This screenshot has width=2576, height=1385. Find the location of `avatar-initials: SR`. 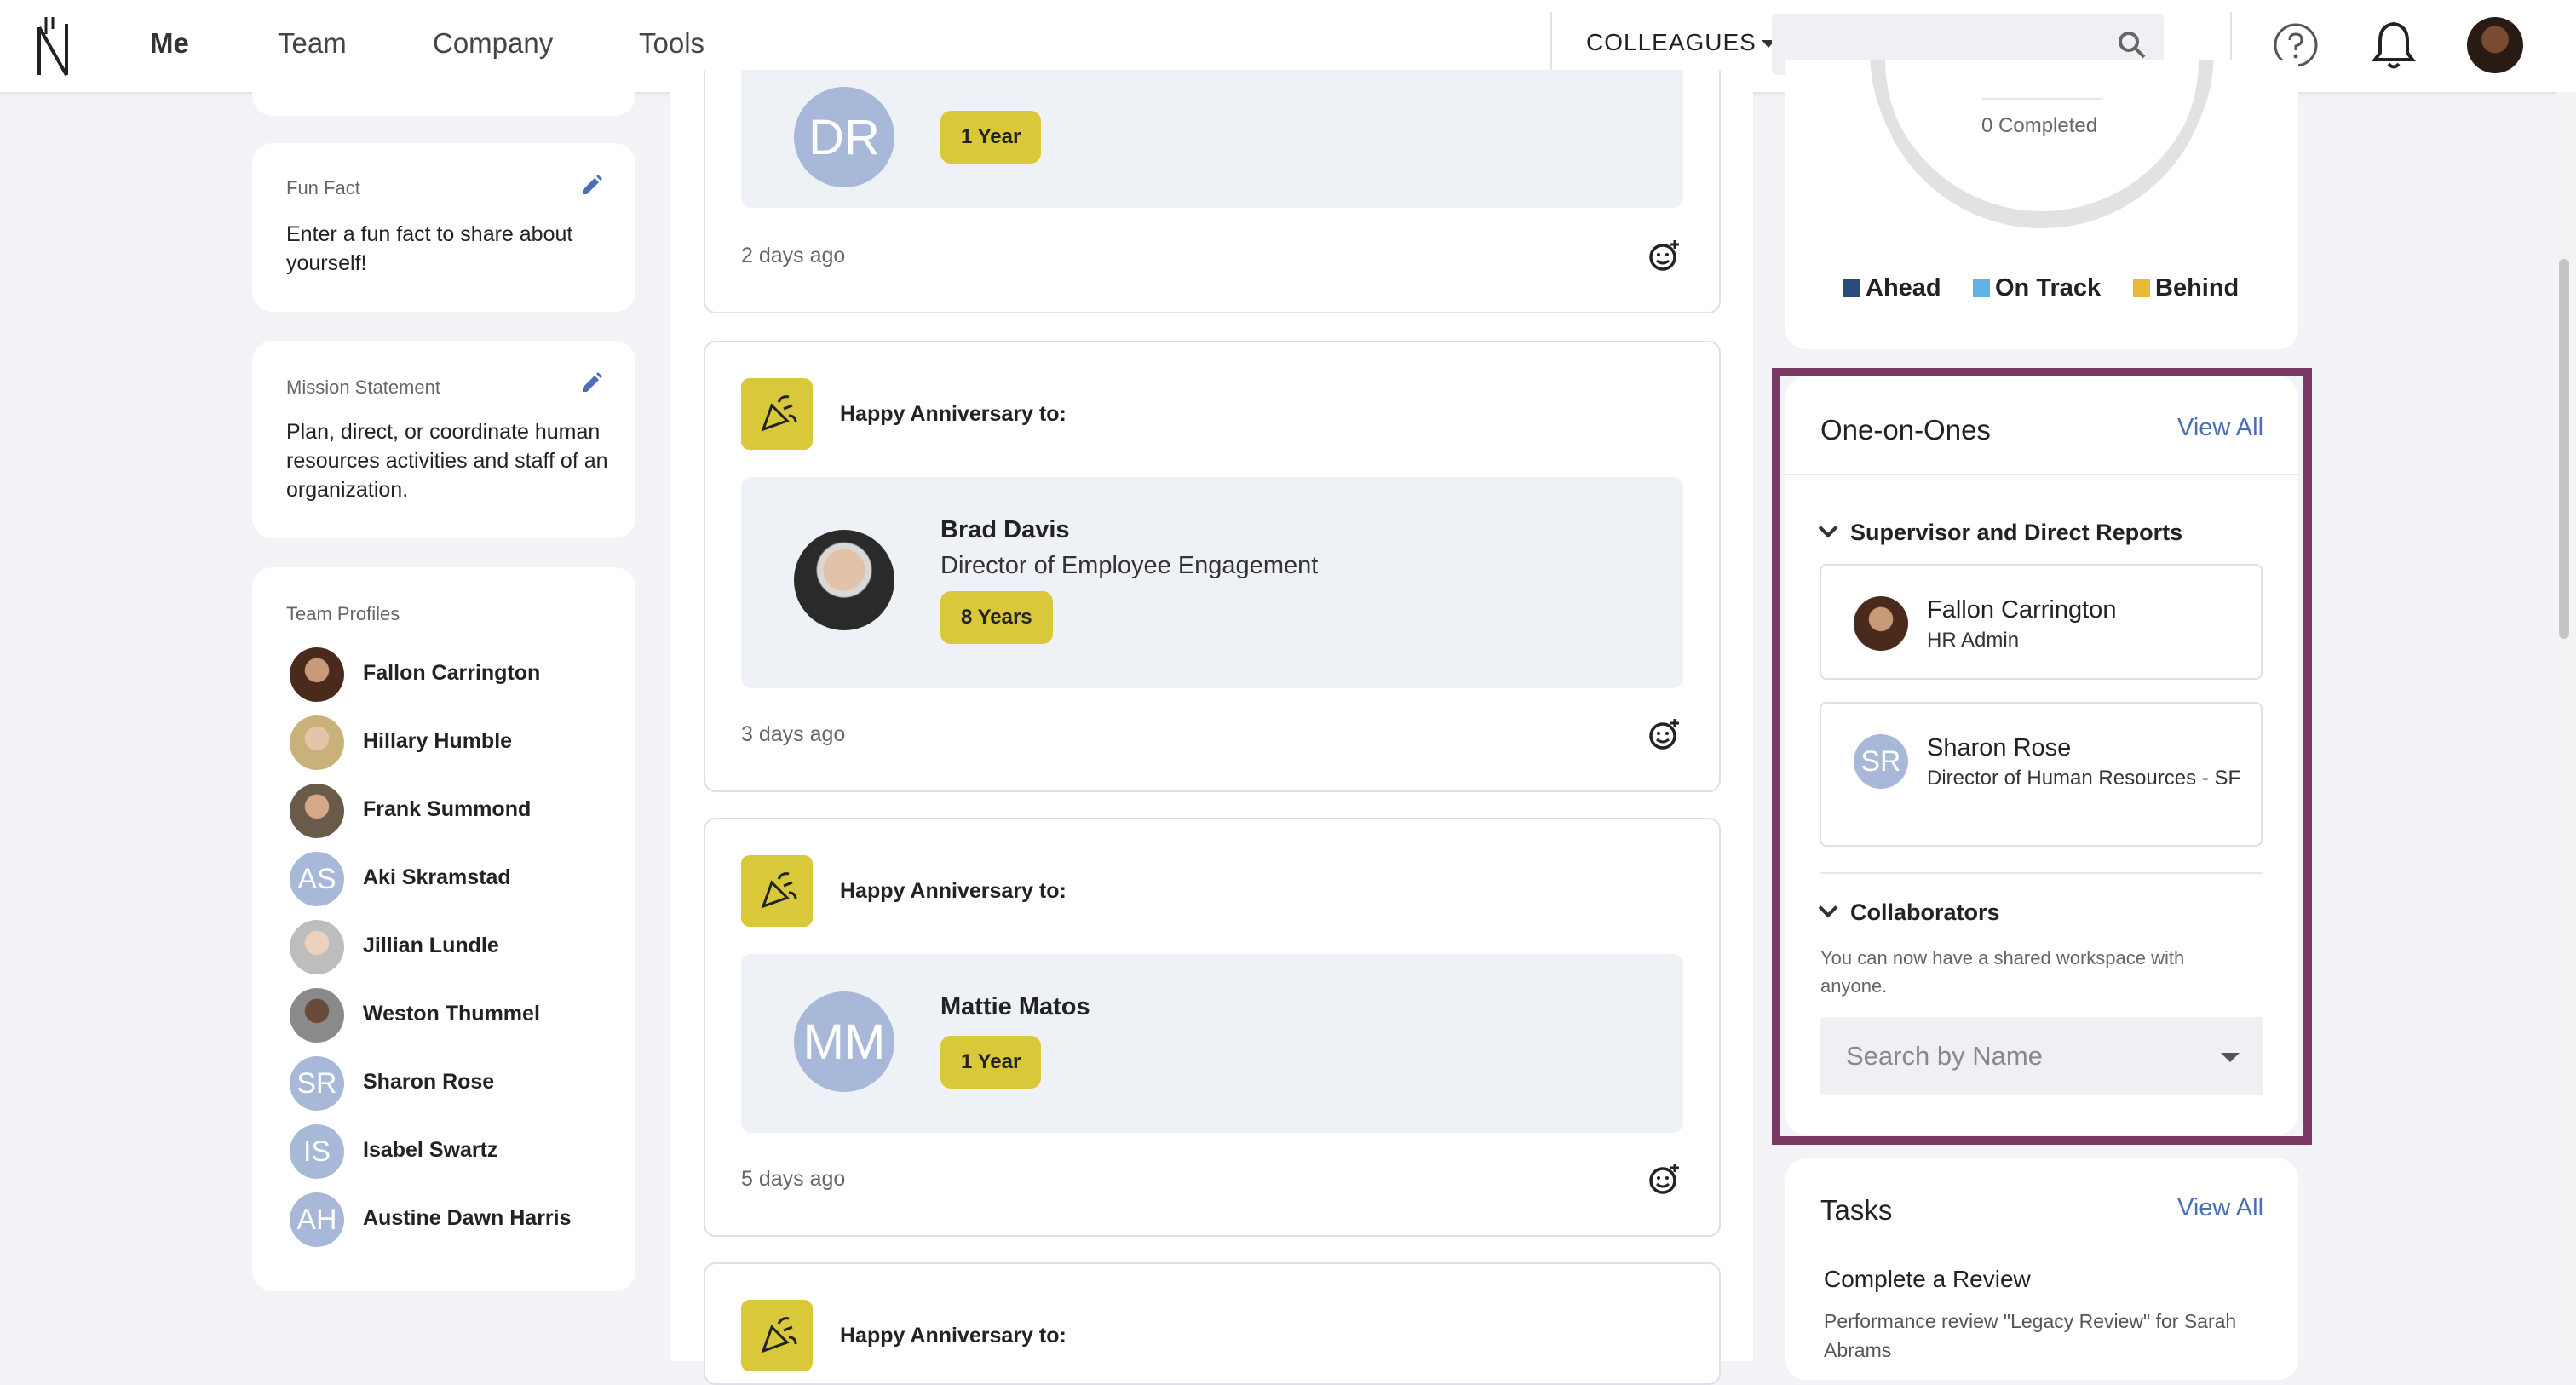

avatar-initials: SR is located at coordinates (317, 1083).